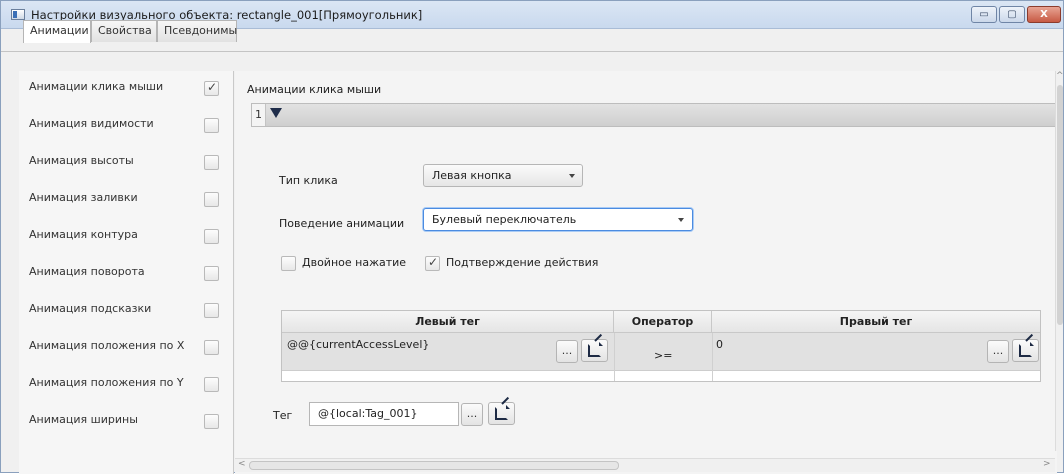 This screenshot has height=474, width=1064. I want to click on maximize-button: ▢, so click(1012, 14).